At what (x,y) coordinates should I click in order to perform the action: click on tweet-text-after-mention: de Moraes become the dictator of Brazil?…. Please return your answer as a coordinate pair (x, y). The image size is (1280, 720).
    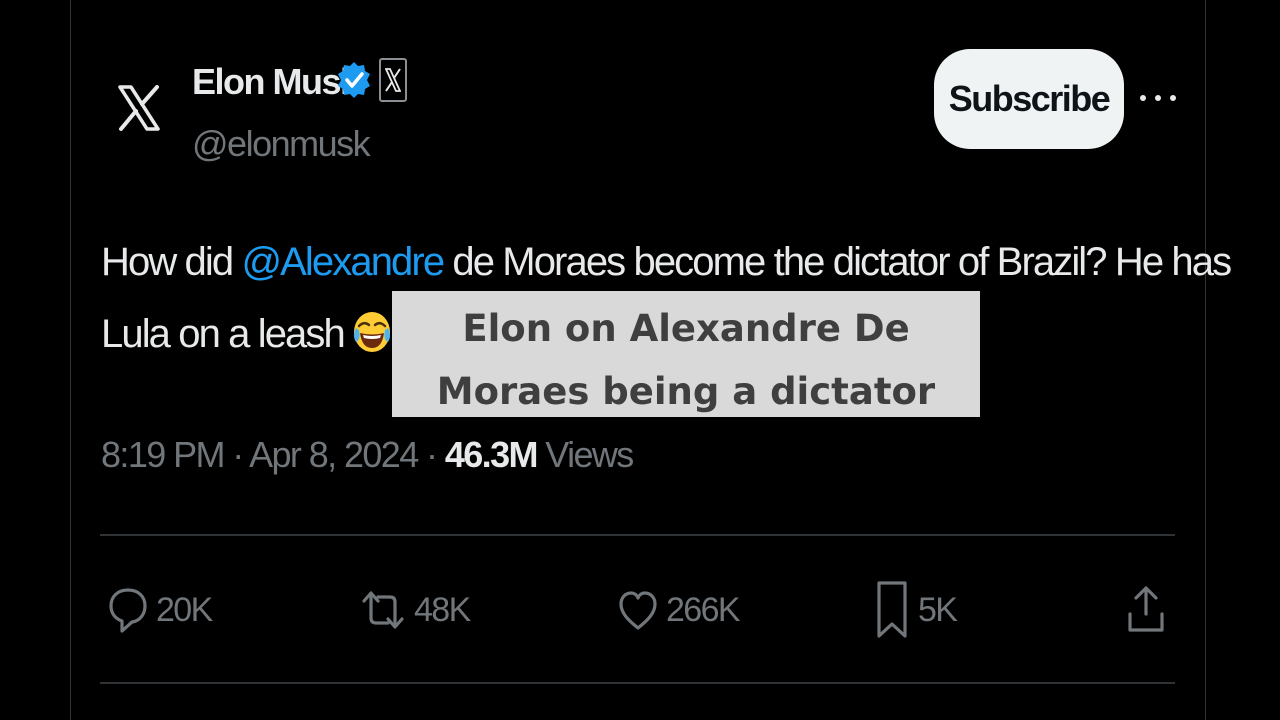
    Looking at the image, I should click on (837, 262).